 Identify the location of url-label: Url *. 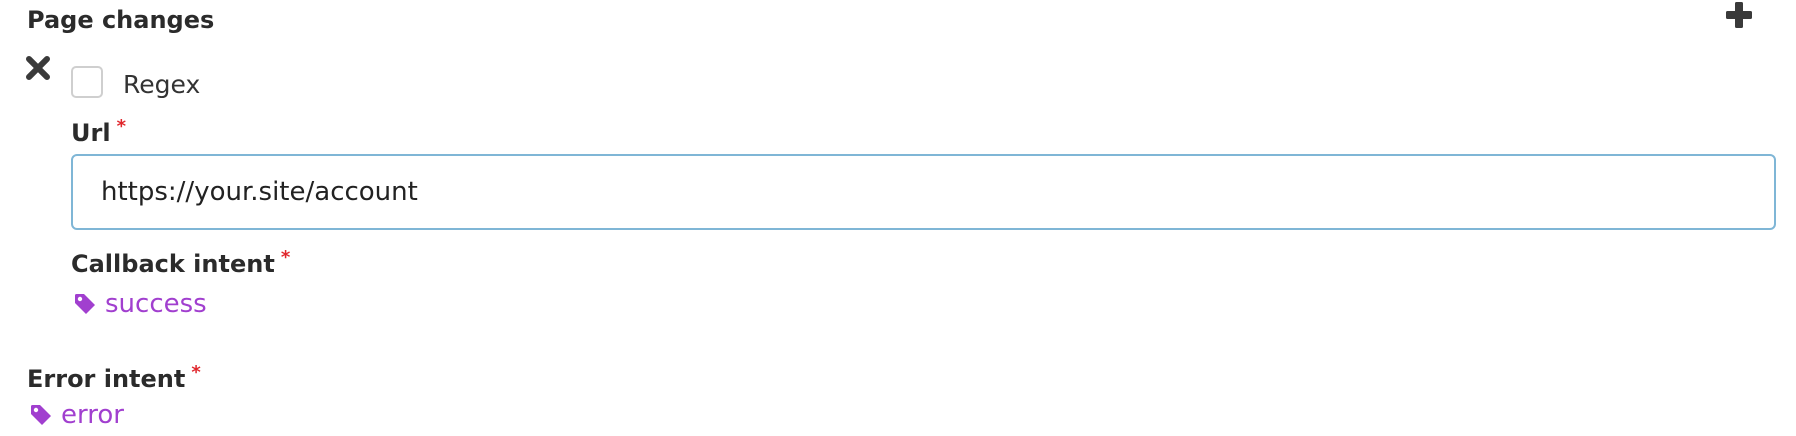
(98, 133).